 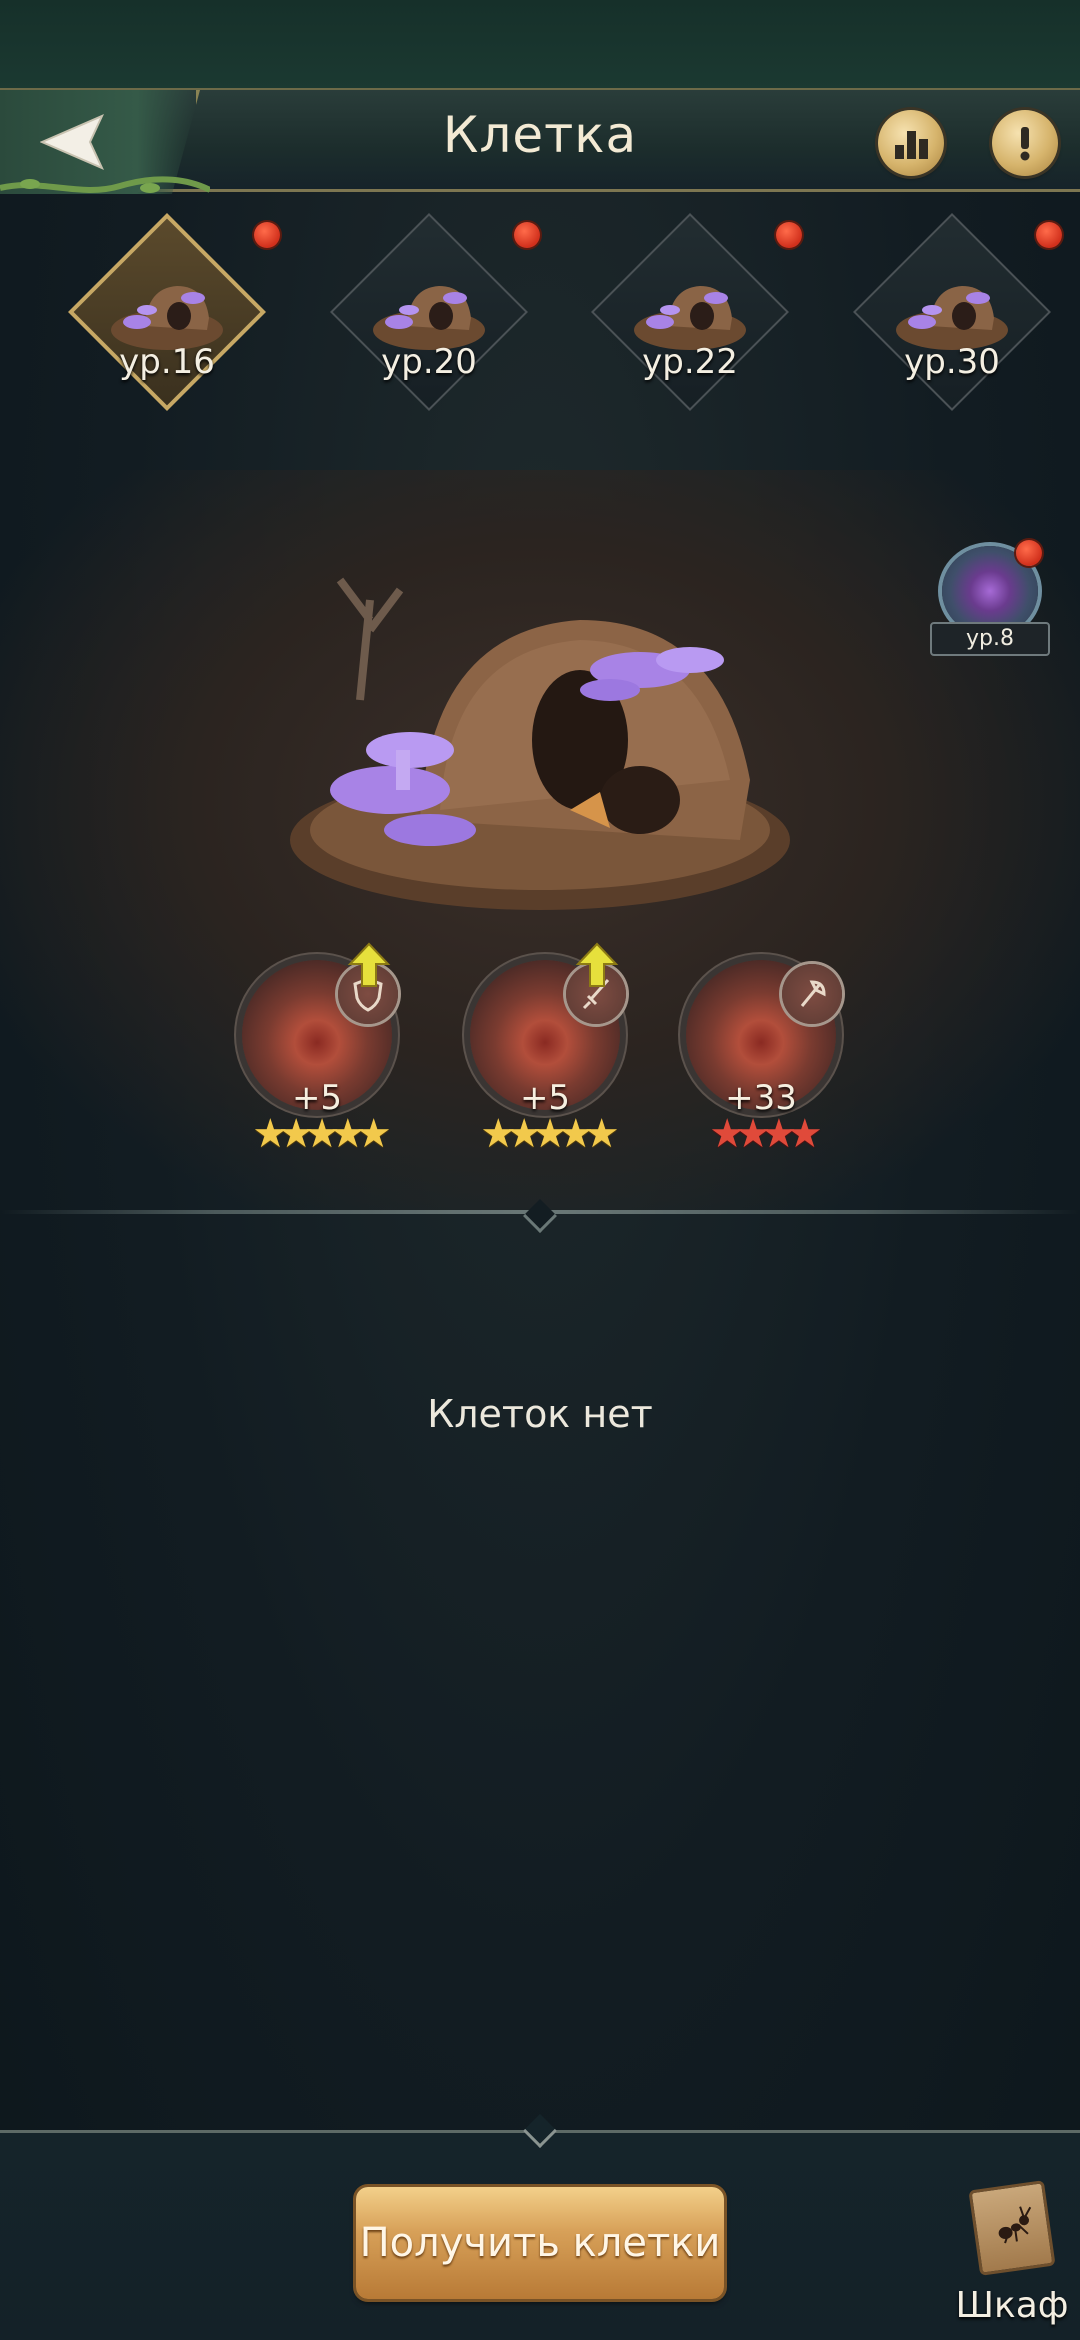 I want to click on level-label: ур.22, so click(x=690, y=362).